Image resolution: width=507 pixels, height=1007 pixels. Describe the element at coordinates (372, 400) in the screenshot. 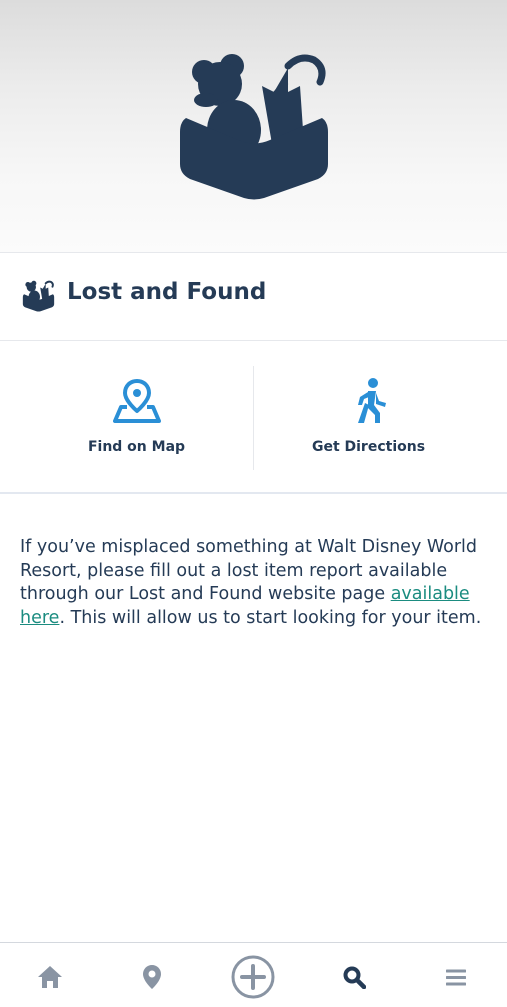

I see `walking-person-icon` at that location.